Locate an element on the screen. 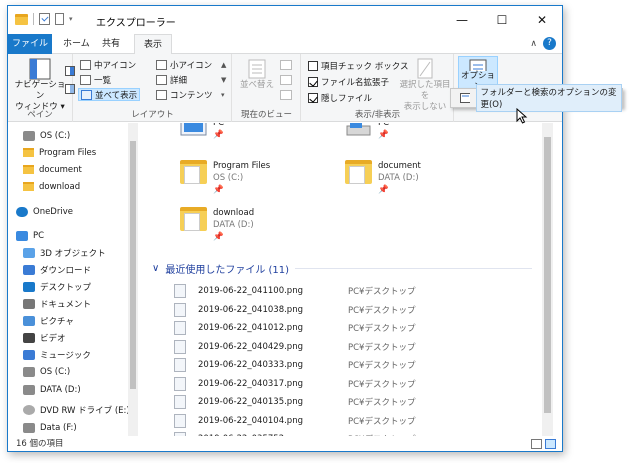 Image resolution: width=629 pixels, height=463 pixels. list-item: 2019-06-22_041012.png PC¥デスクトップ is located at coordinates (358, 328).